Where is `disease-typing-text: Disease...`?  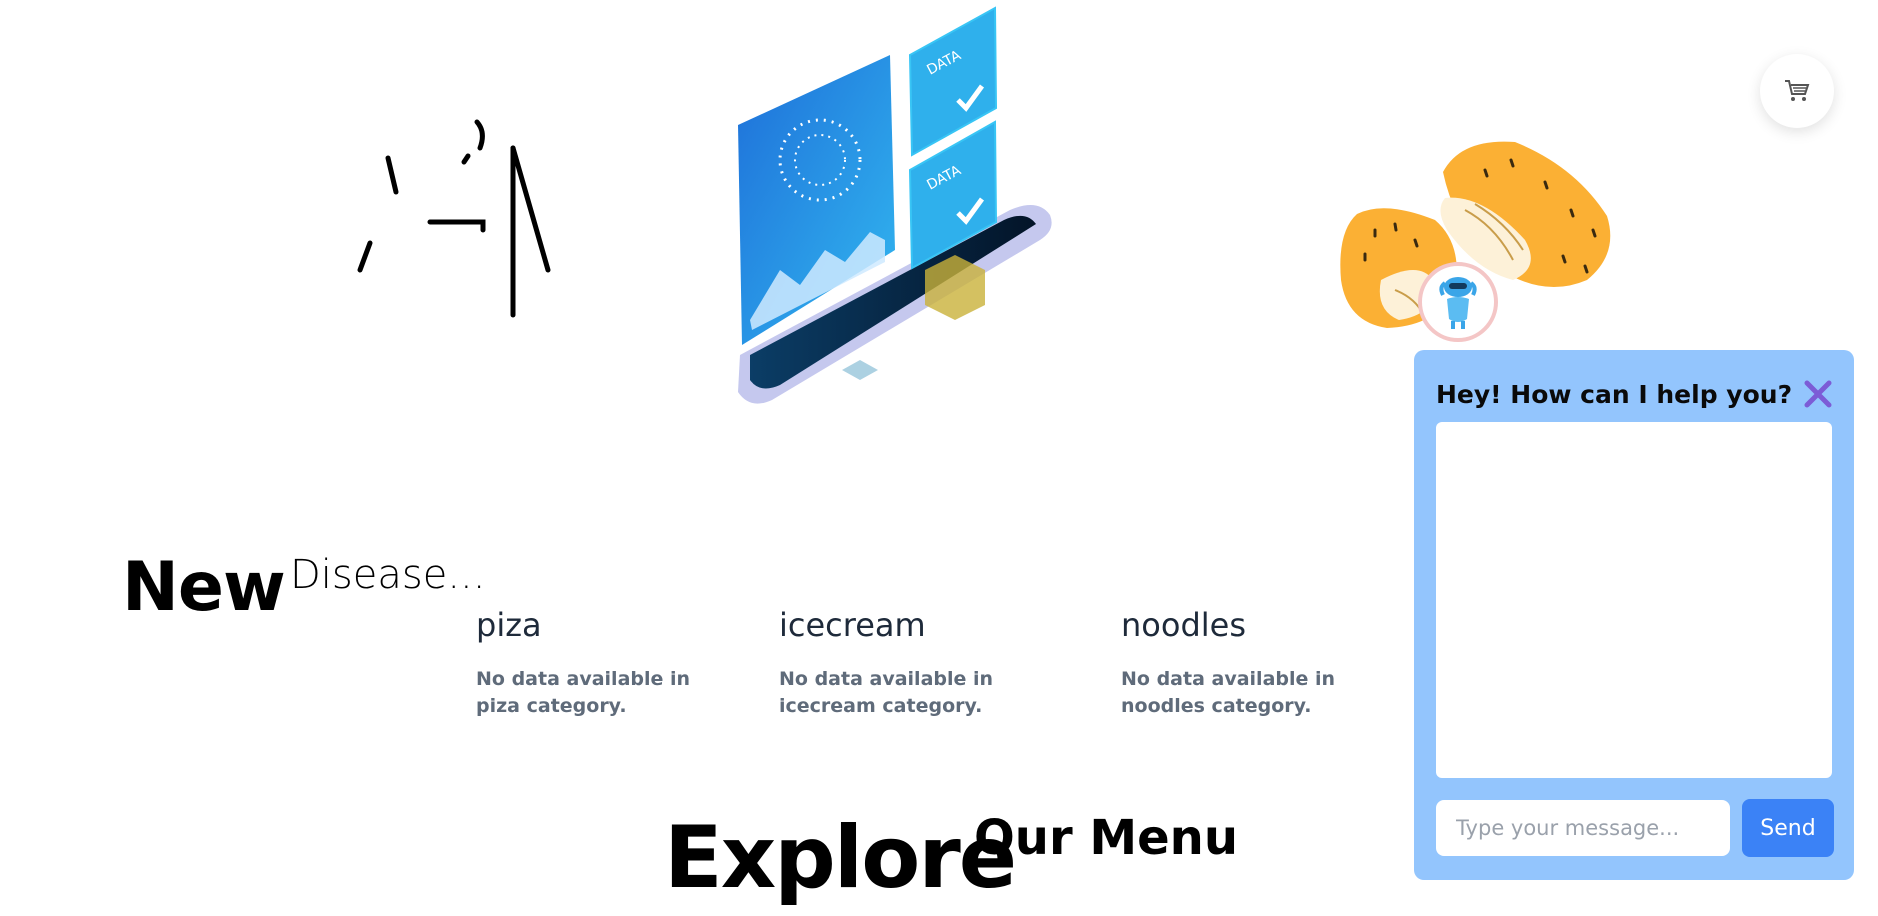
disease-typing-text: Disease... is located at coordinates (388, 575).